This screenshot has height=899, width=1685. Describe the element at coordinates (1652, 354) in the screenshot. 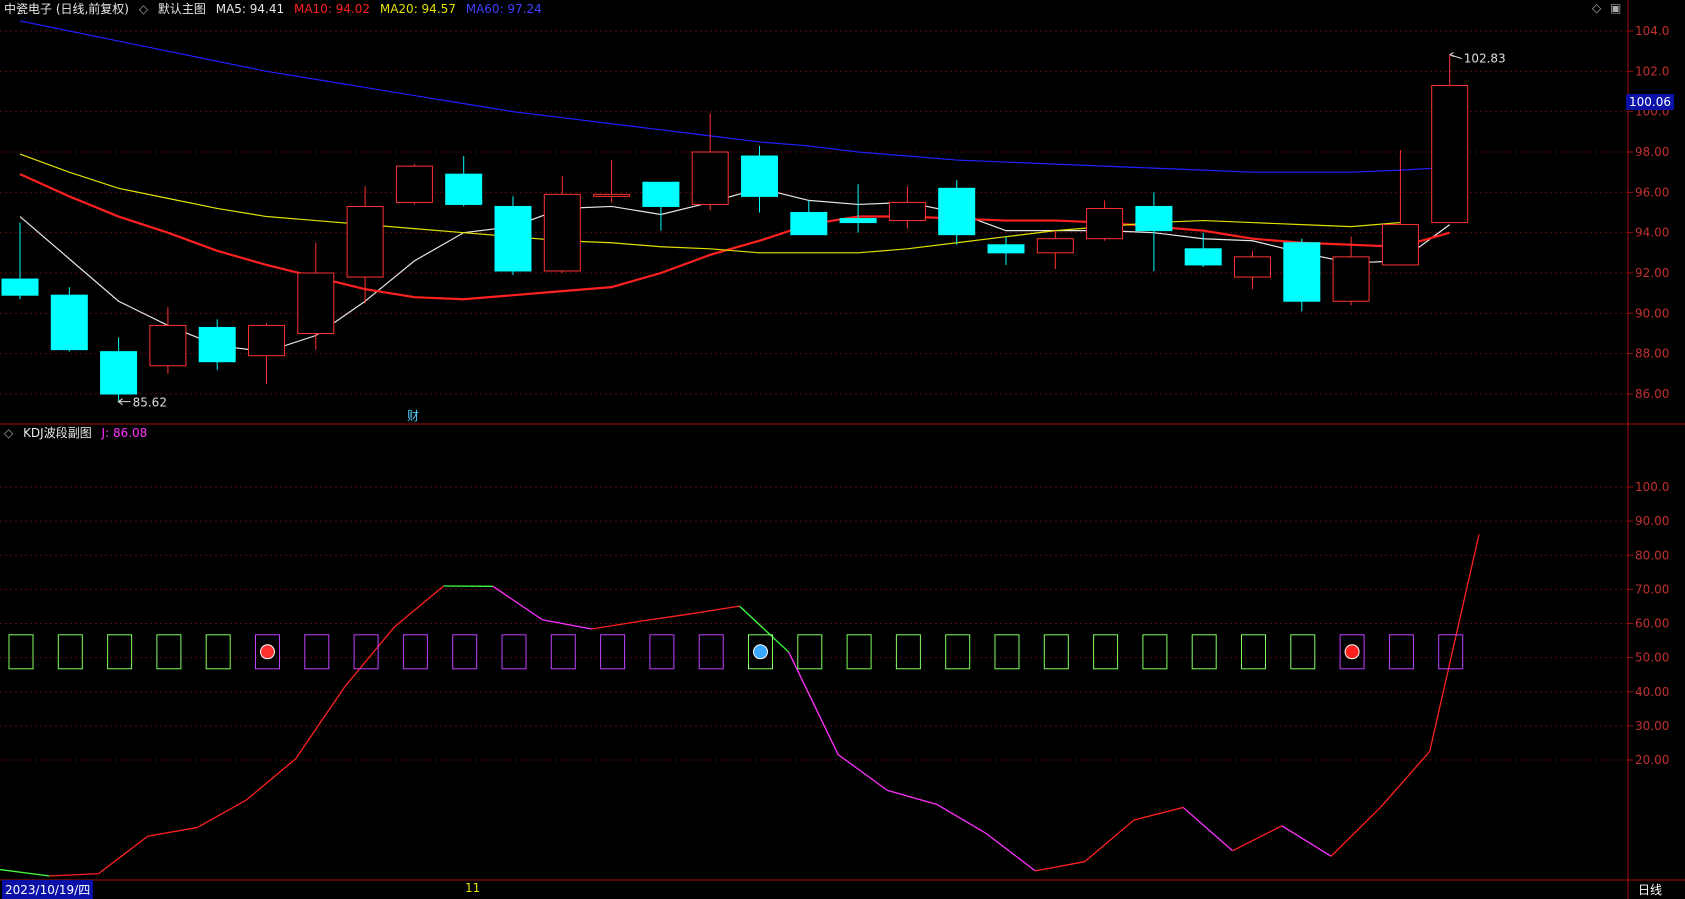

I see `main-tick-label: 88.00` at that location.